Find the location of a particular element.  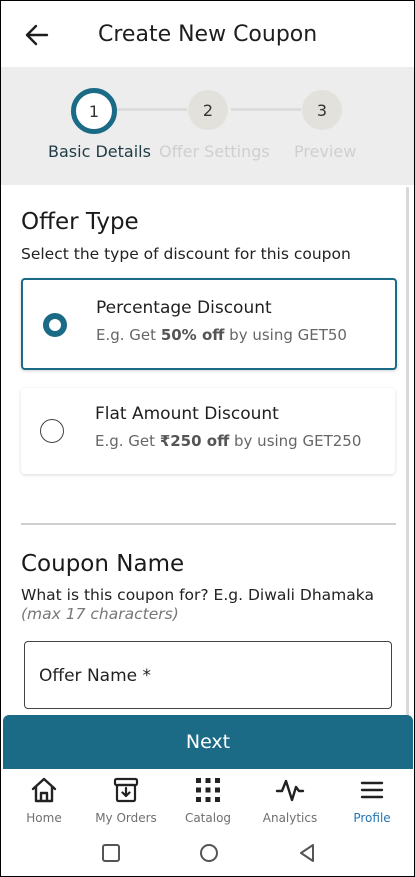

nav-item-my-orders: My Orders is located at coordinates (126, 801).